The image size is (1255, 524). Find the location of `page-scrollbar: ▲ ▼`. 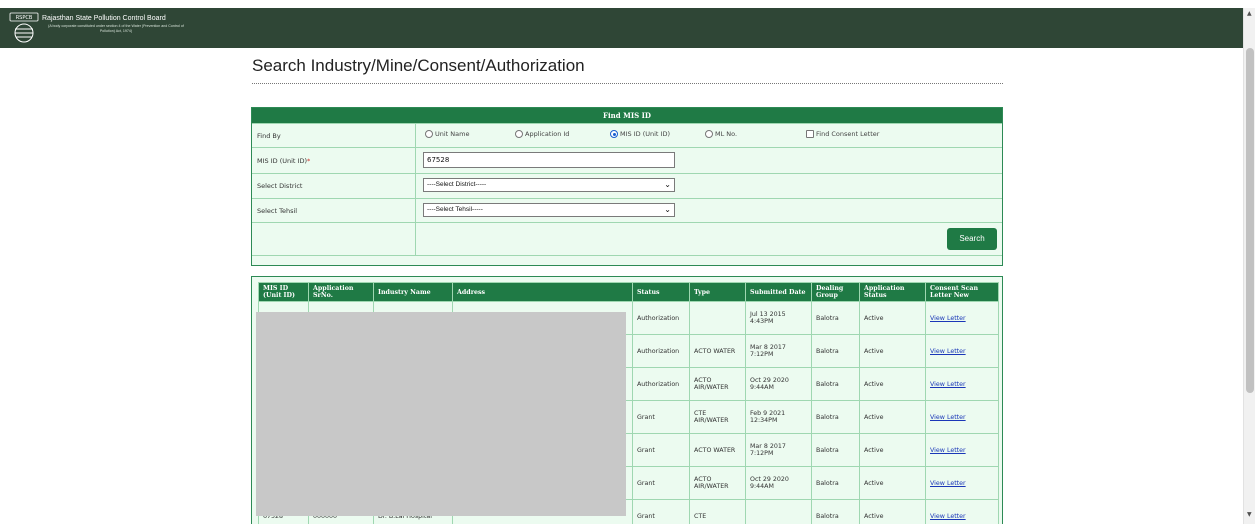

page-scrollbar: ▲ ▼ is located at coordinates (1249, 266).